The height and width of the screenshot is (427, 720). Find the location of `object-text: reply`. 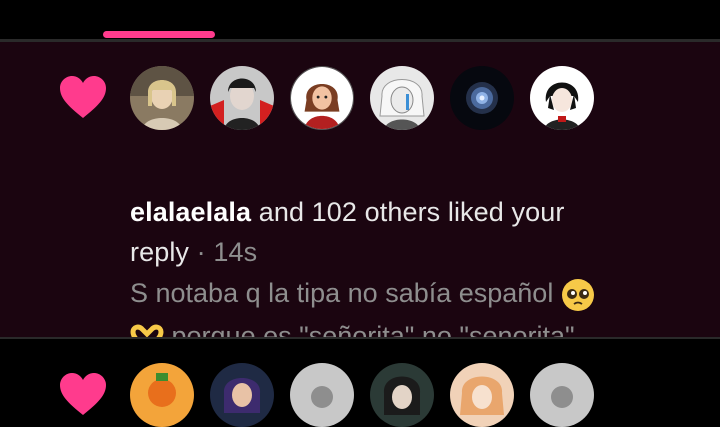

object-text: reply is located at coordinates (159, 252).